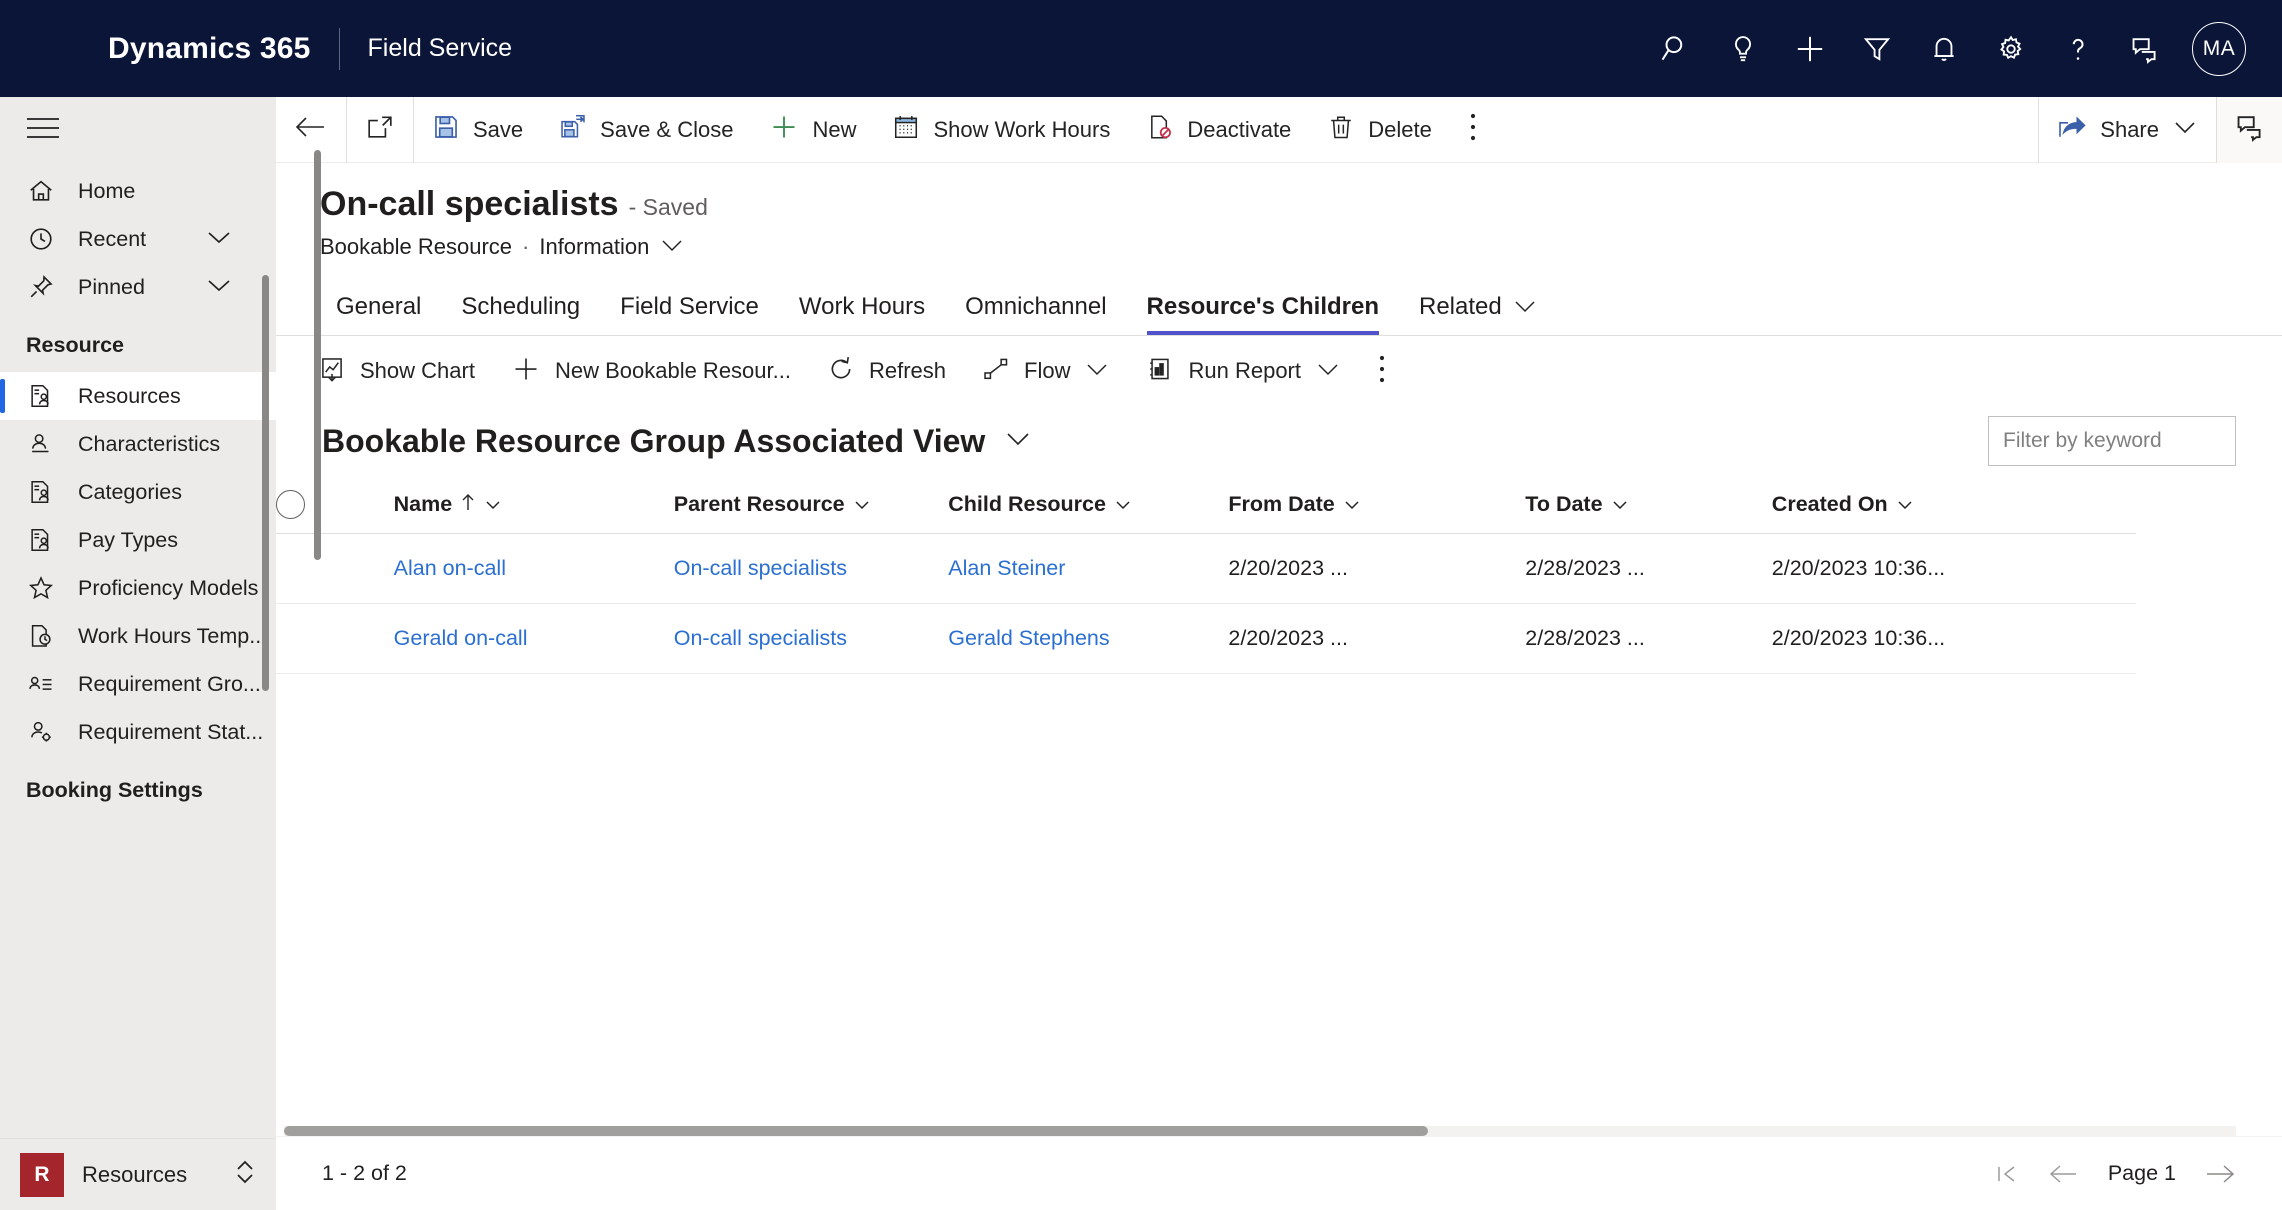 The image size is (2282, 1210). Describe the element at coordinates (396, 371) in the screenshot. I see `show-chart-button: Show Chart` at that location.